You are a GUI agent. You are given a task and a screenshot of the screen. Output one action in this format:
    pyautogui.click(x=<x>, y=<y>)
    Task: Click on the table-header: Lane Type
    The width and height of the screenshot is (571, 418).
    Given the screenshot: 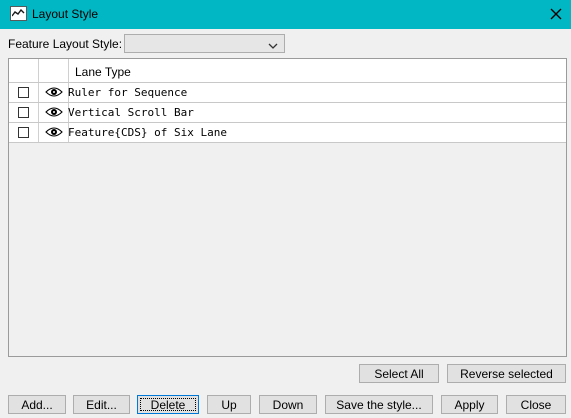 What is the action you would take?
    pyautogui.click(x=287, y=71)
    